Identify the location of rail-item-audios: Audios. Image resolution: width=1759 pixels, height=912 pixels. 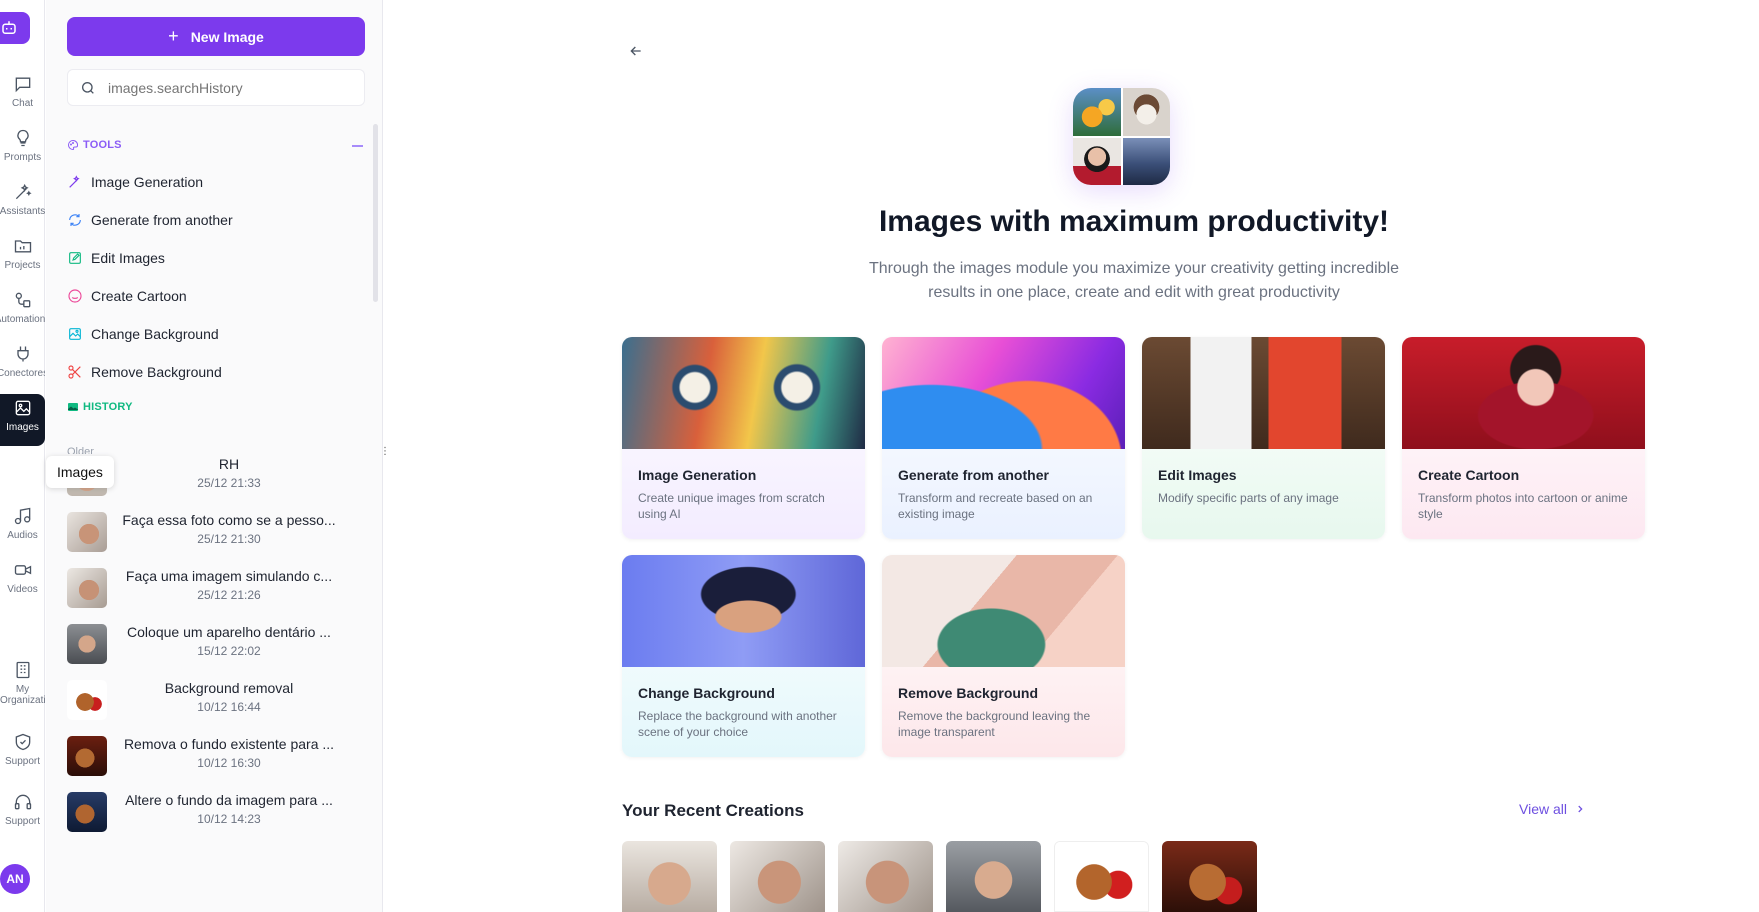
(22, 528).